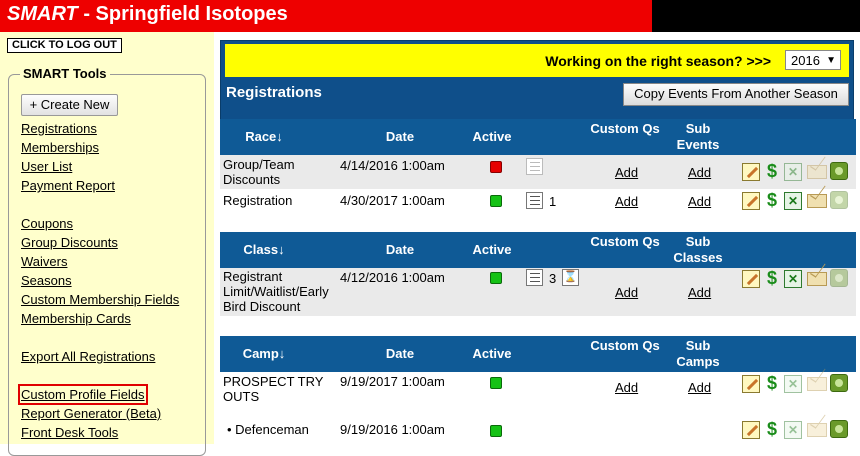  Describe the element at coordinates (69, 105) in the screenshot. I see `create-new-button: + Create New` at that location.